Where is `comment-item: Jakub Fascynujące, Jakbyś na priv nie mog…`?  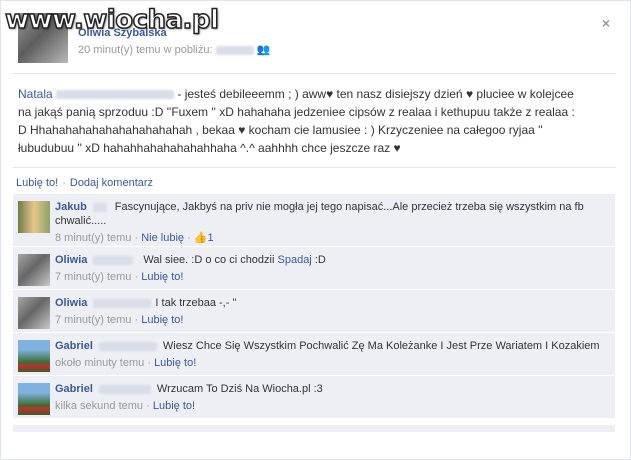
comment-item: Jakub Fascynujące, Jakbyś na priv nie mog… is located at coordinates (314, 220).